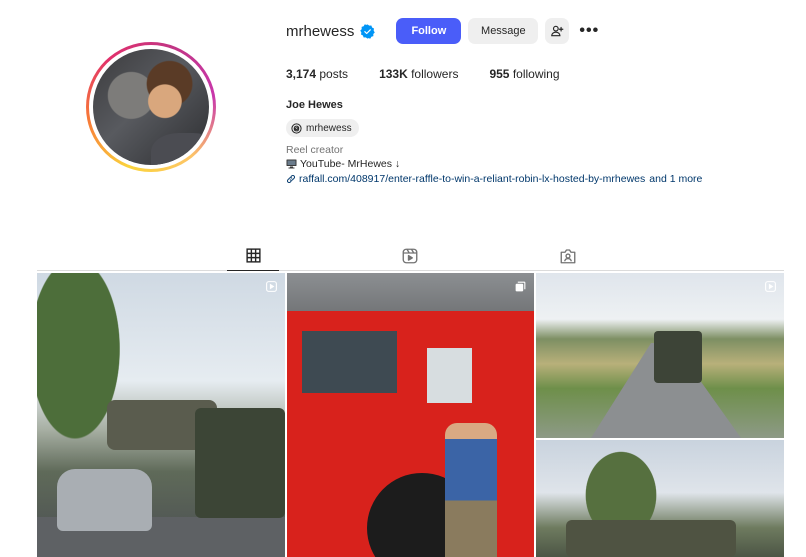  I want to click on avatar-frame, so click(151, 107).